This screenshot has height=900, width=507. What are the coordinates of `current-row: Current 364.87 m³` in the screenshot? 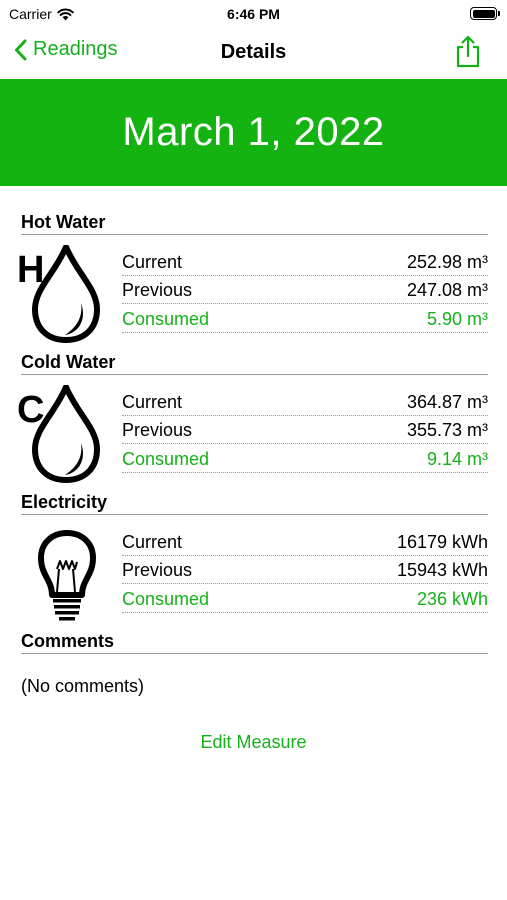 It's located at (305, 401).